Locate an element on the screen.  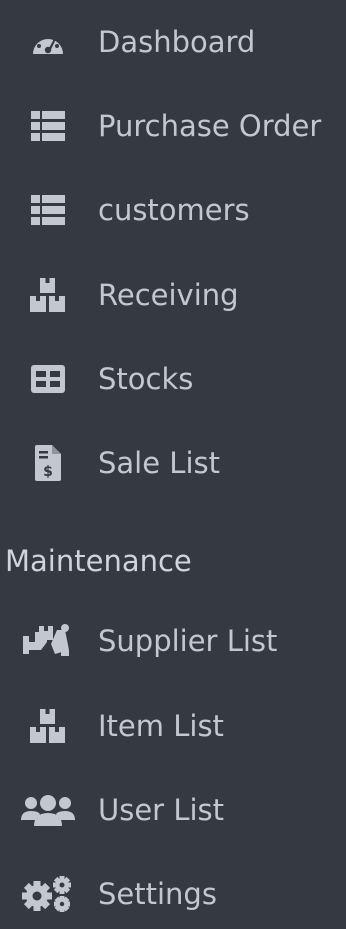
sidebar-item-stocks: Stocks is located at coordinates (173, 379).